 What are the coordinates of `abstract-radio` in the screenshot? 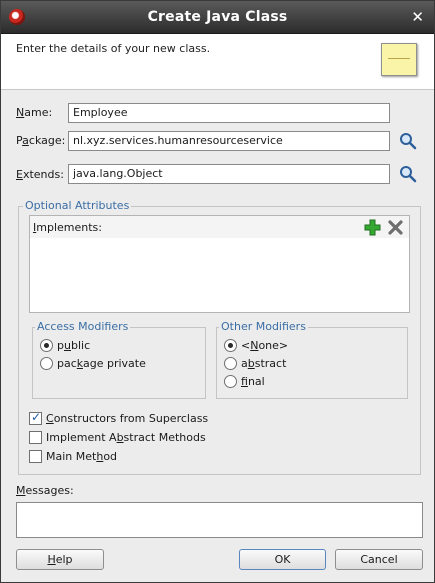 It's located at (230, 363).